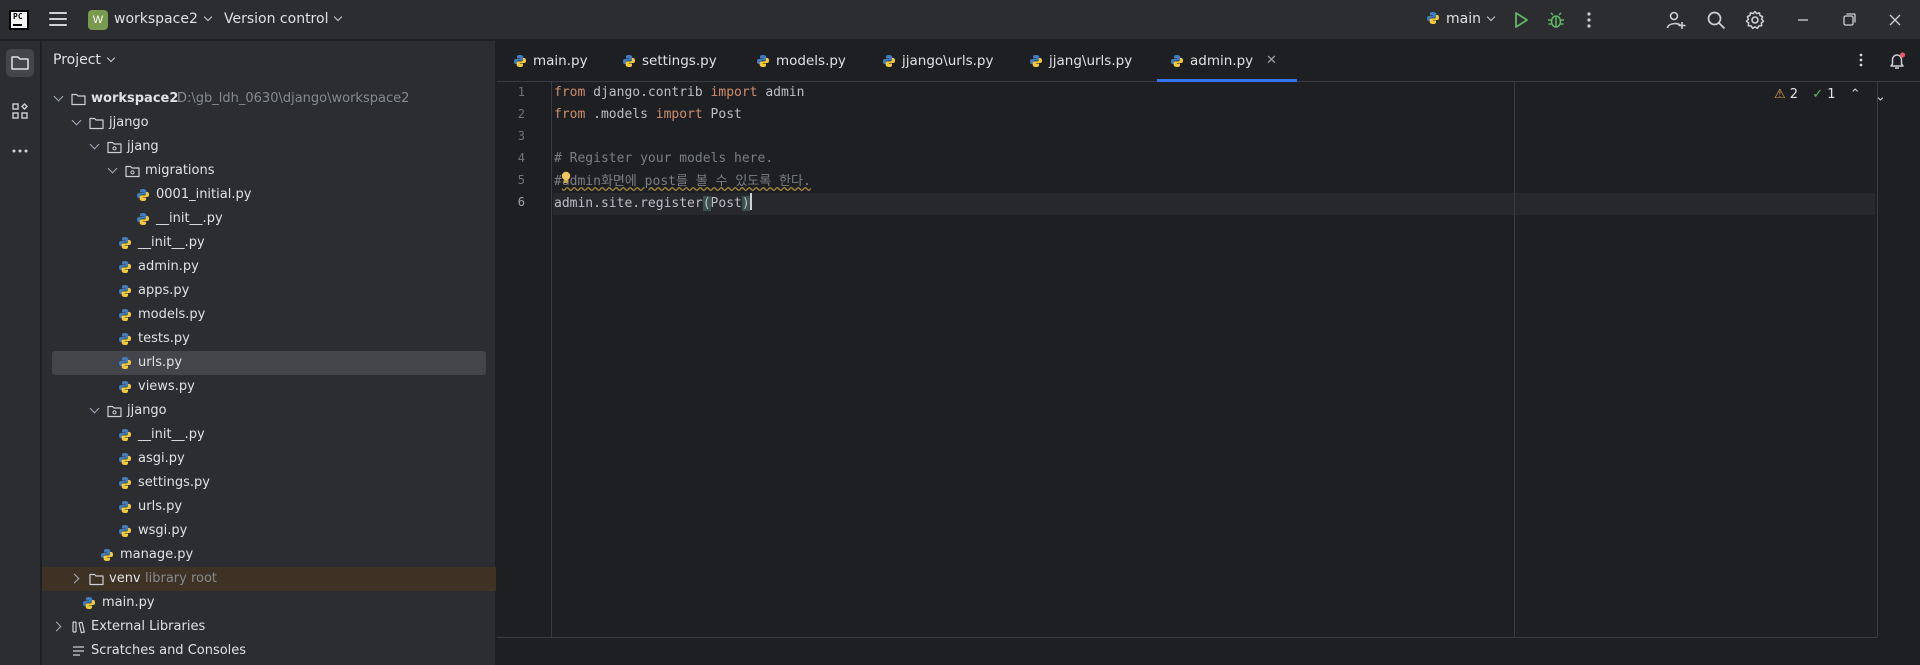  Describe the element at coordinates (1271, 61) in the screenshot. I see `close-tab-icon: ✕` at that location.